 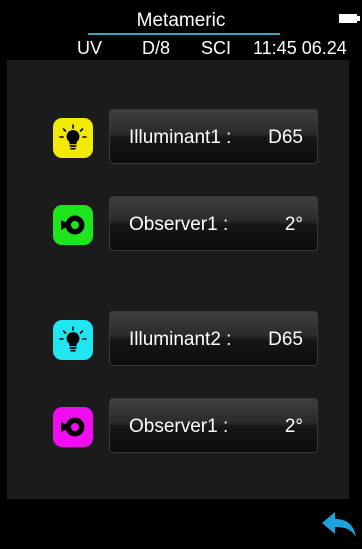 What do you see at coordinates (348, 18) in the screenshot?
I see `battery-icon` at bounding box center [348, 18].